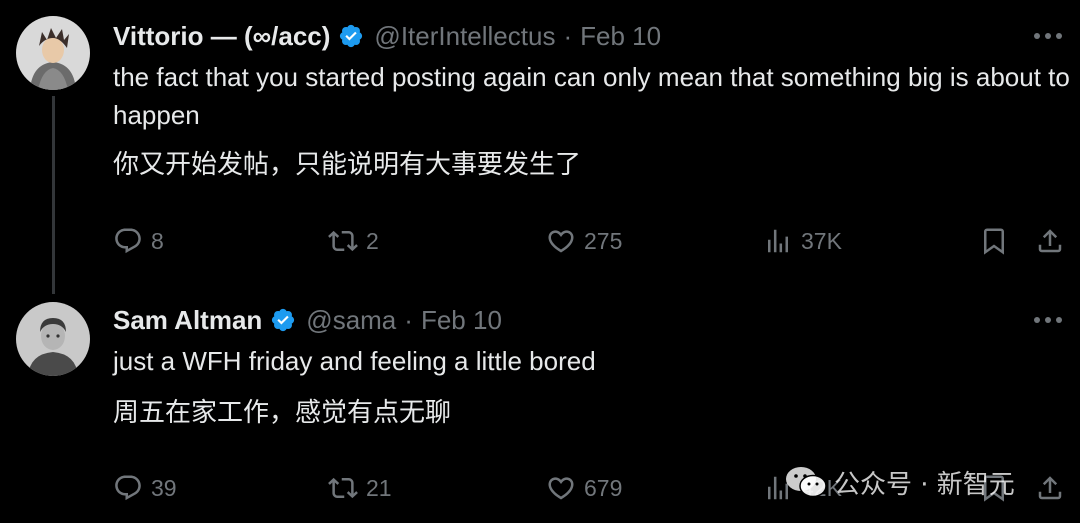  What do you see at coordinates (372, 240) in the screenshot?
I see `repost-count: 2` at bounding box center [372, 240].